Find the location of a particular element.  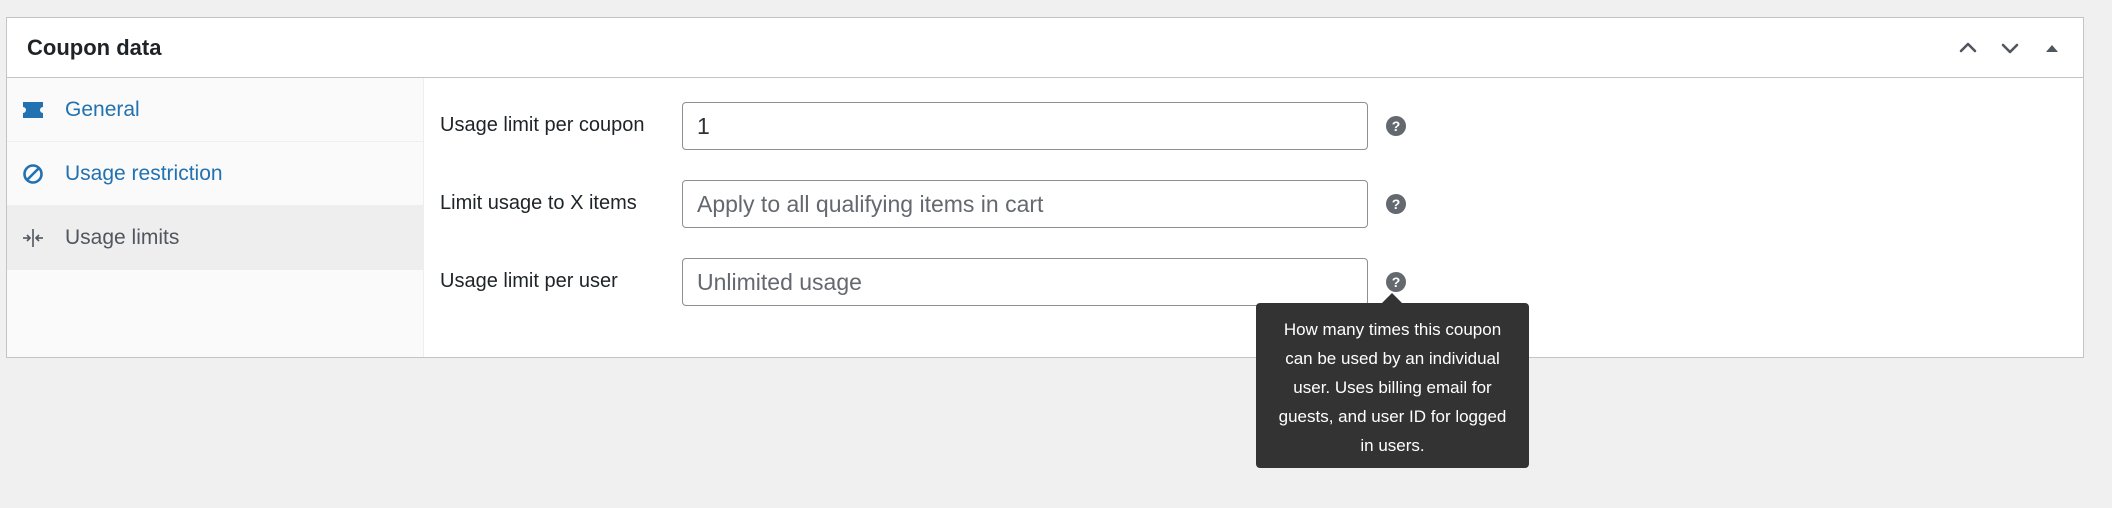

postbox-title: Coupon data is located at coordinates (94, 47).